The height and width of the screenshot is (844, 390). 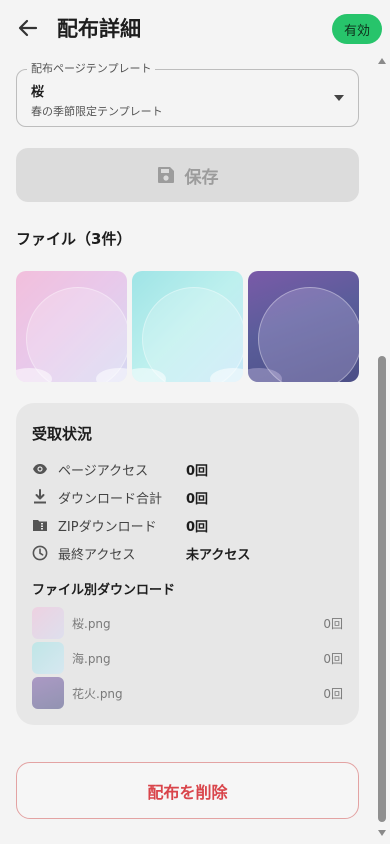 What do you see at coordinates (187, 623) in the screenshot?
I see `per-file-row: 桜.png 0回` at bounding box center [187, 623].